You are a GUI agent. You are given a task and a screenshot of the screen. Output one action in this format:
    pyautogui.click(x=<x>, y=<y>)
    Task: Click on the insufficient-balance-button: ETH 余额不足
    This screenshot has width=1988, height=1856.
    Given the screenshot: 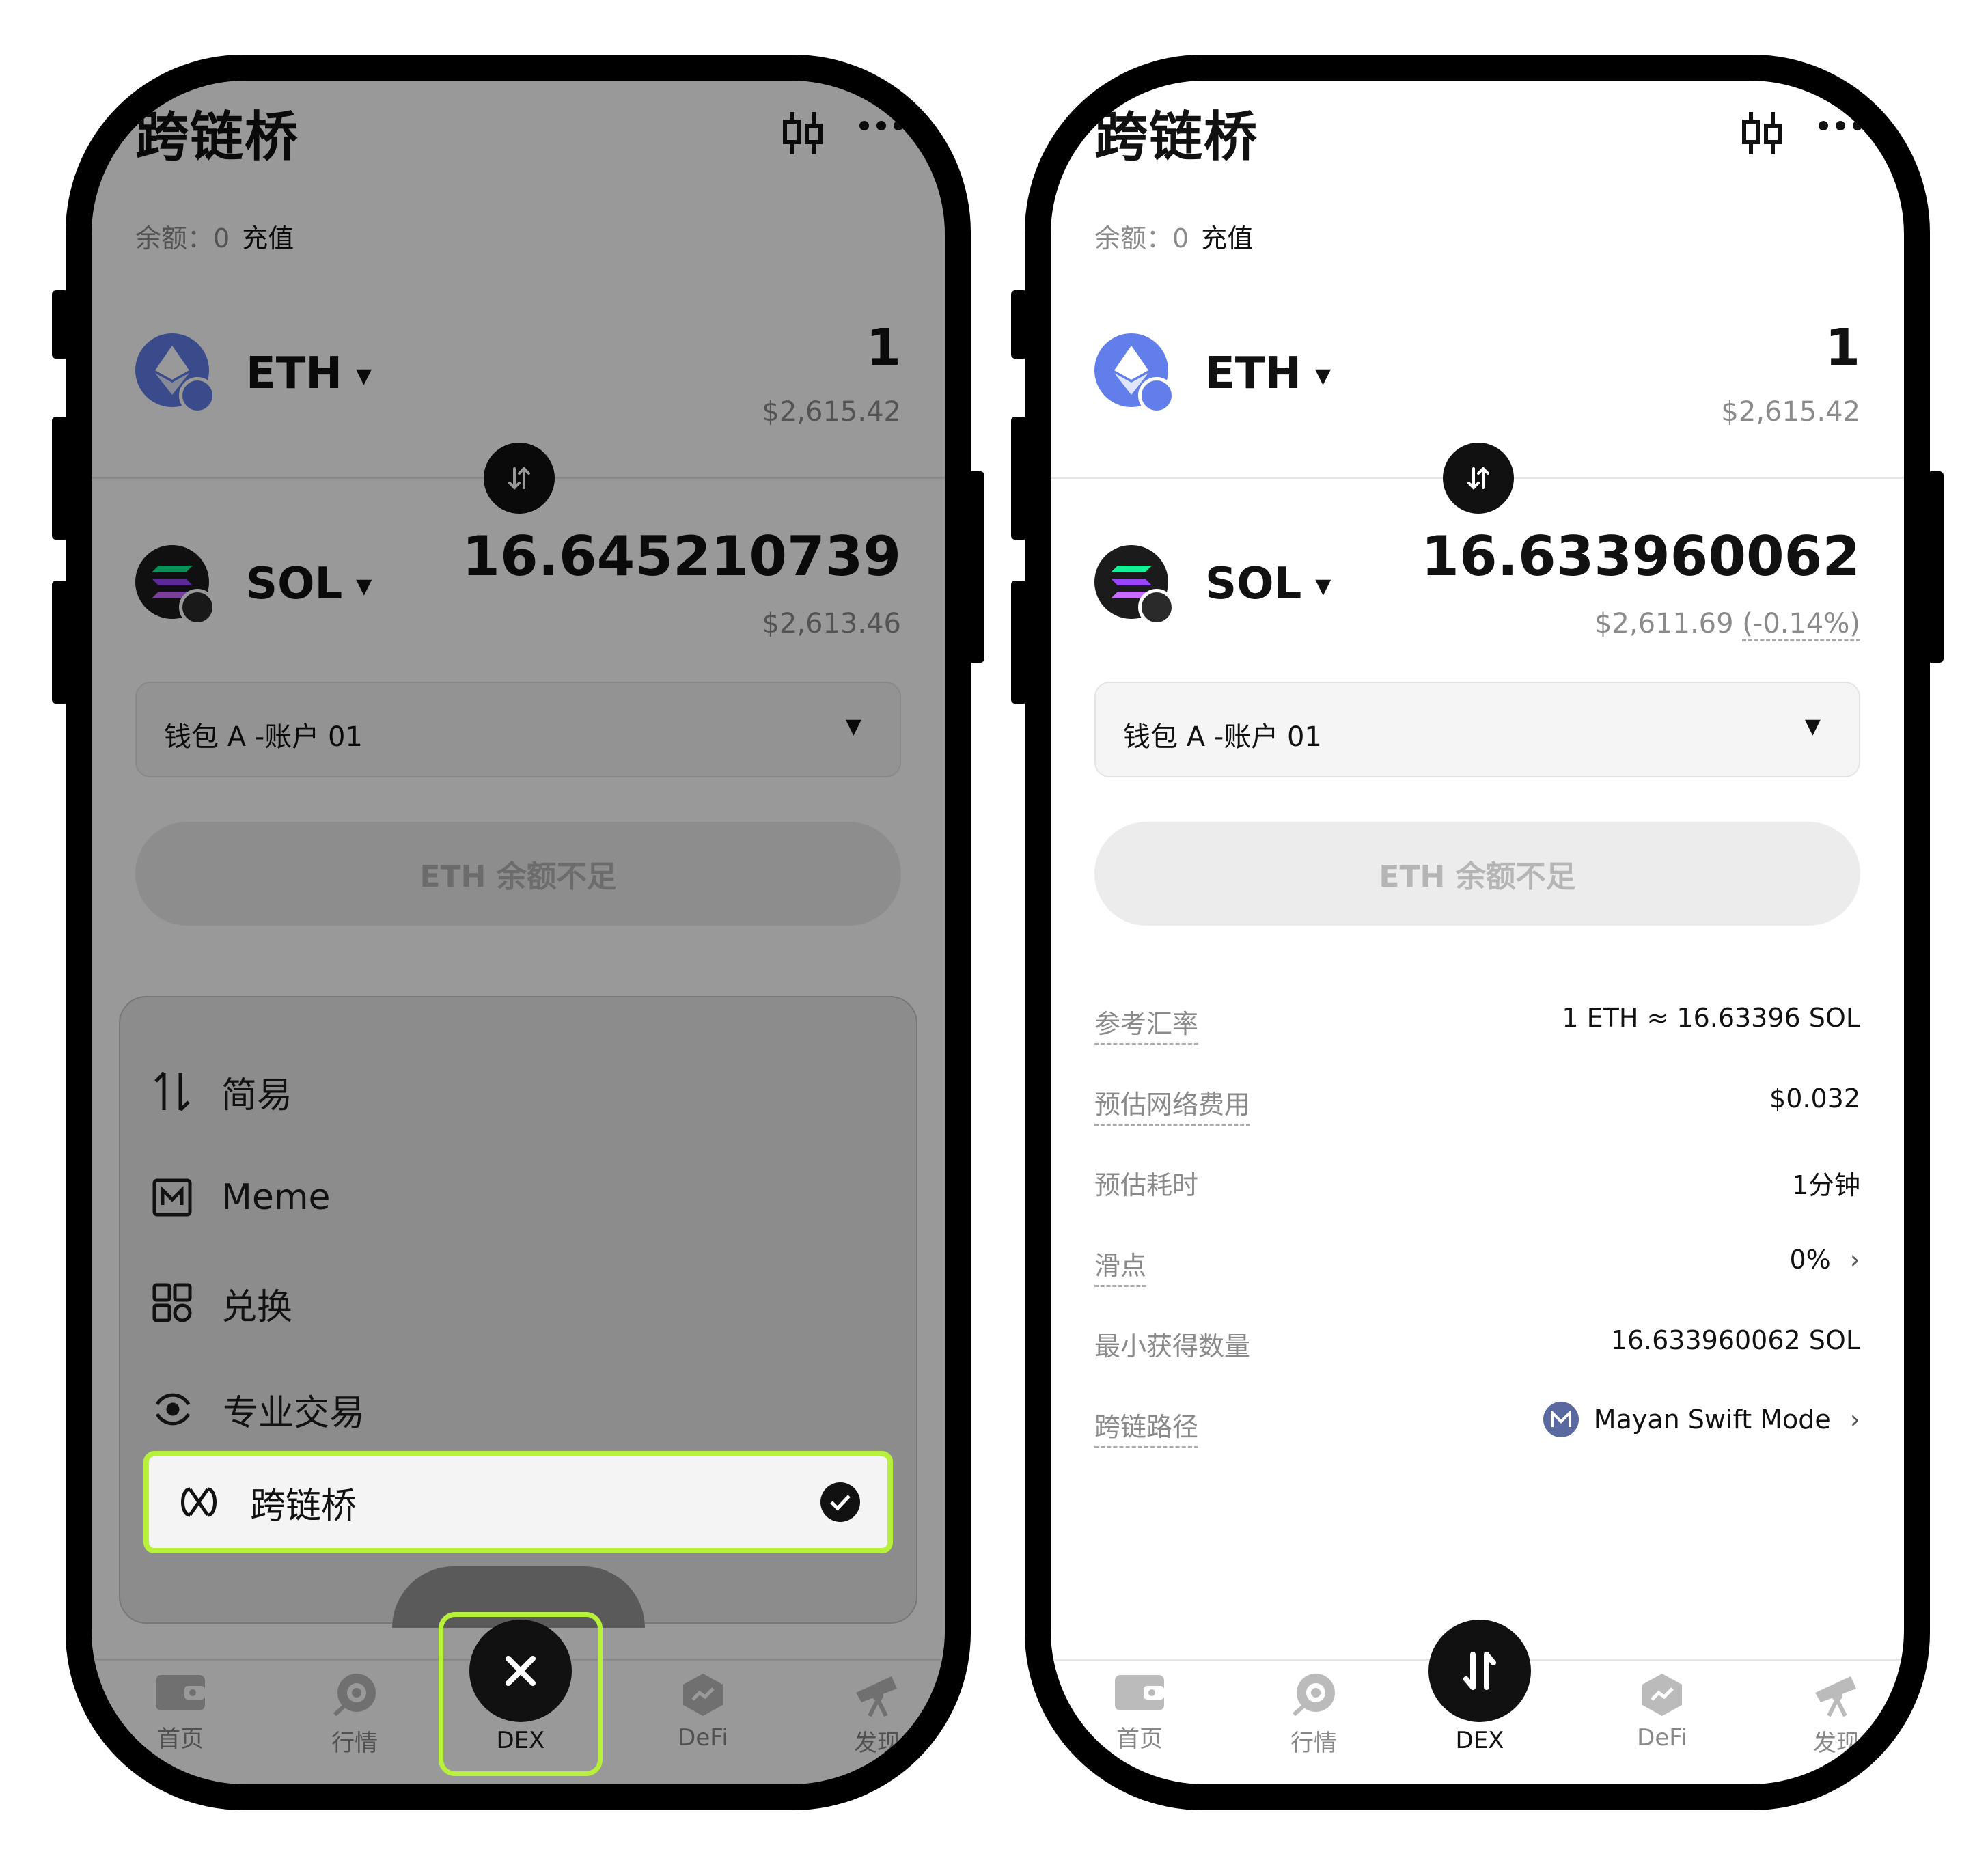 What is the action you would take?
    pyautogui.click(x=1477, y=874)
    